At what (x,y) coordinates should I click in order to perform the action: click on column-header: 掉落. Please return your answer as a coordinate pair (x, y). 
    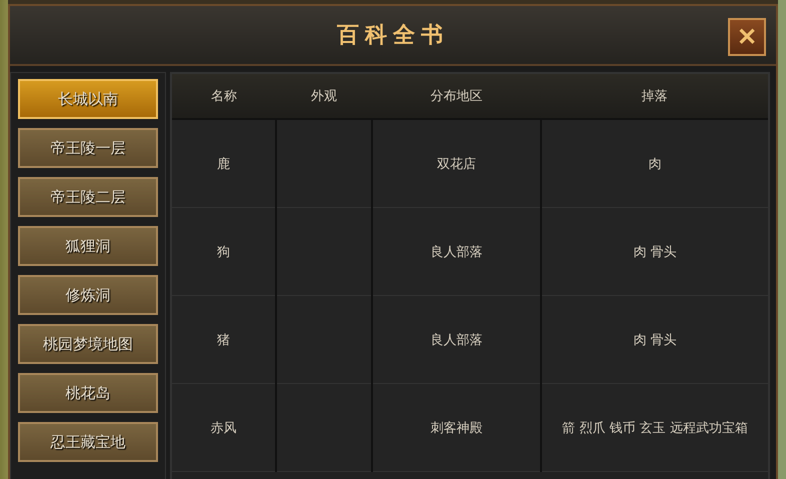
    Looking at the image, I should click on (655, 96).